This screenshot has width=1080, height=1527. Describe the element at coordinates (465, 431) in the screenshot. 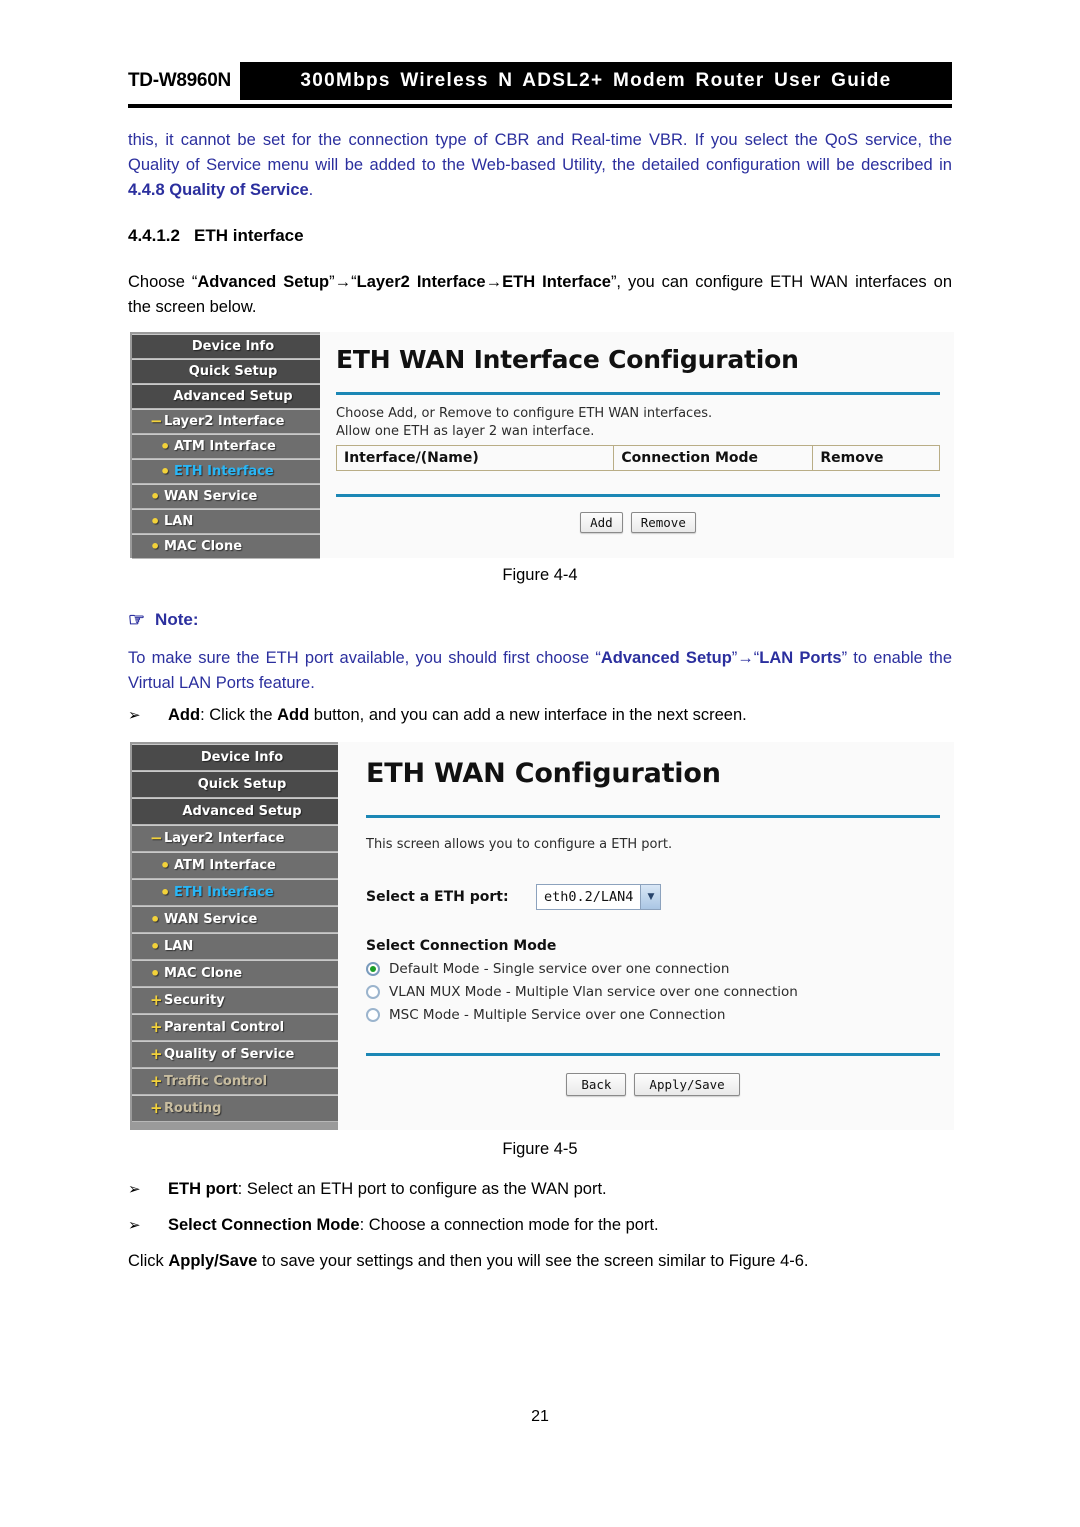

I see `panel-desc-line-2: Allow one ETH as layer 2 wan interface.` at that location.